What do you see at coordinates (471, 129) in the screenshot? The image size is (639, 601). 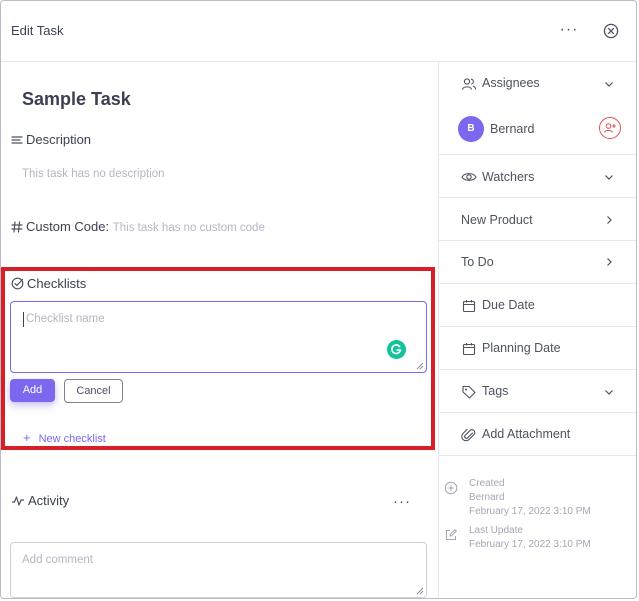 I see `avatar: B` at bounding box center [471, 129].